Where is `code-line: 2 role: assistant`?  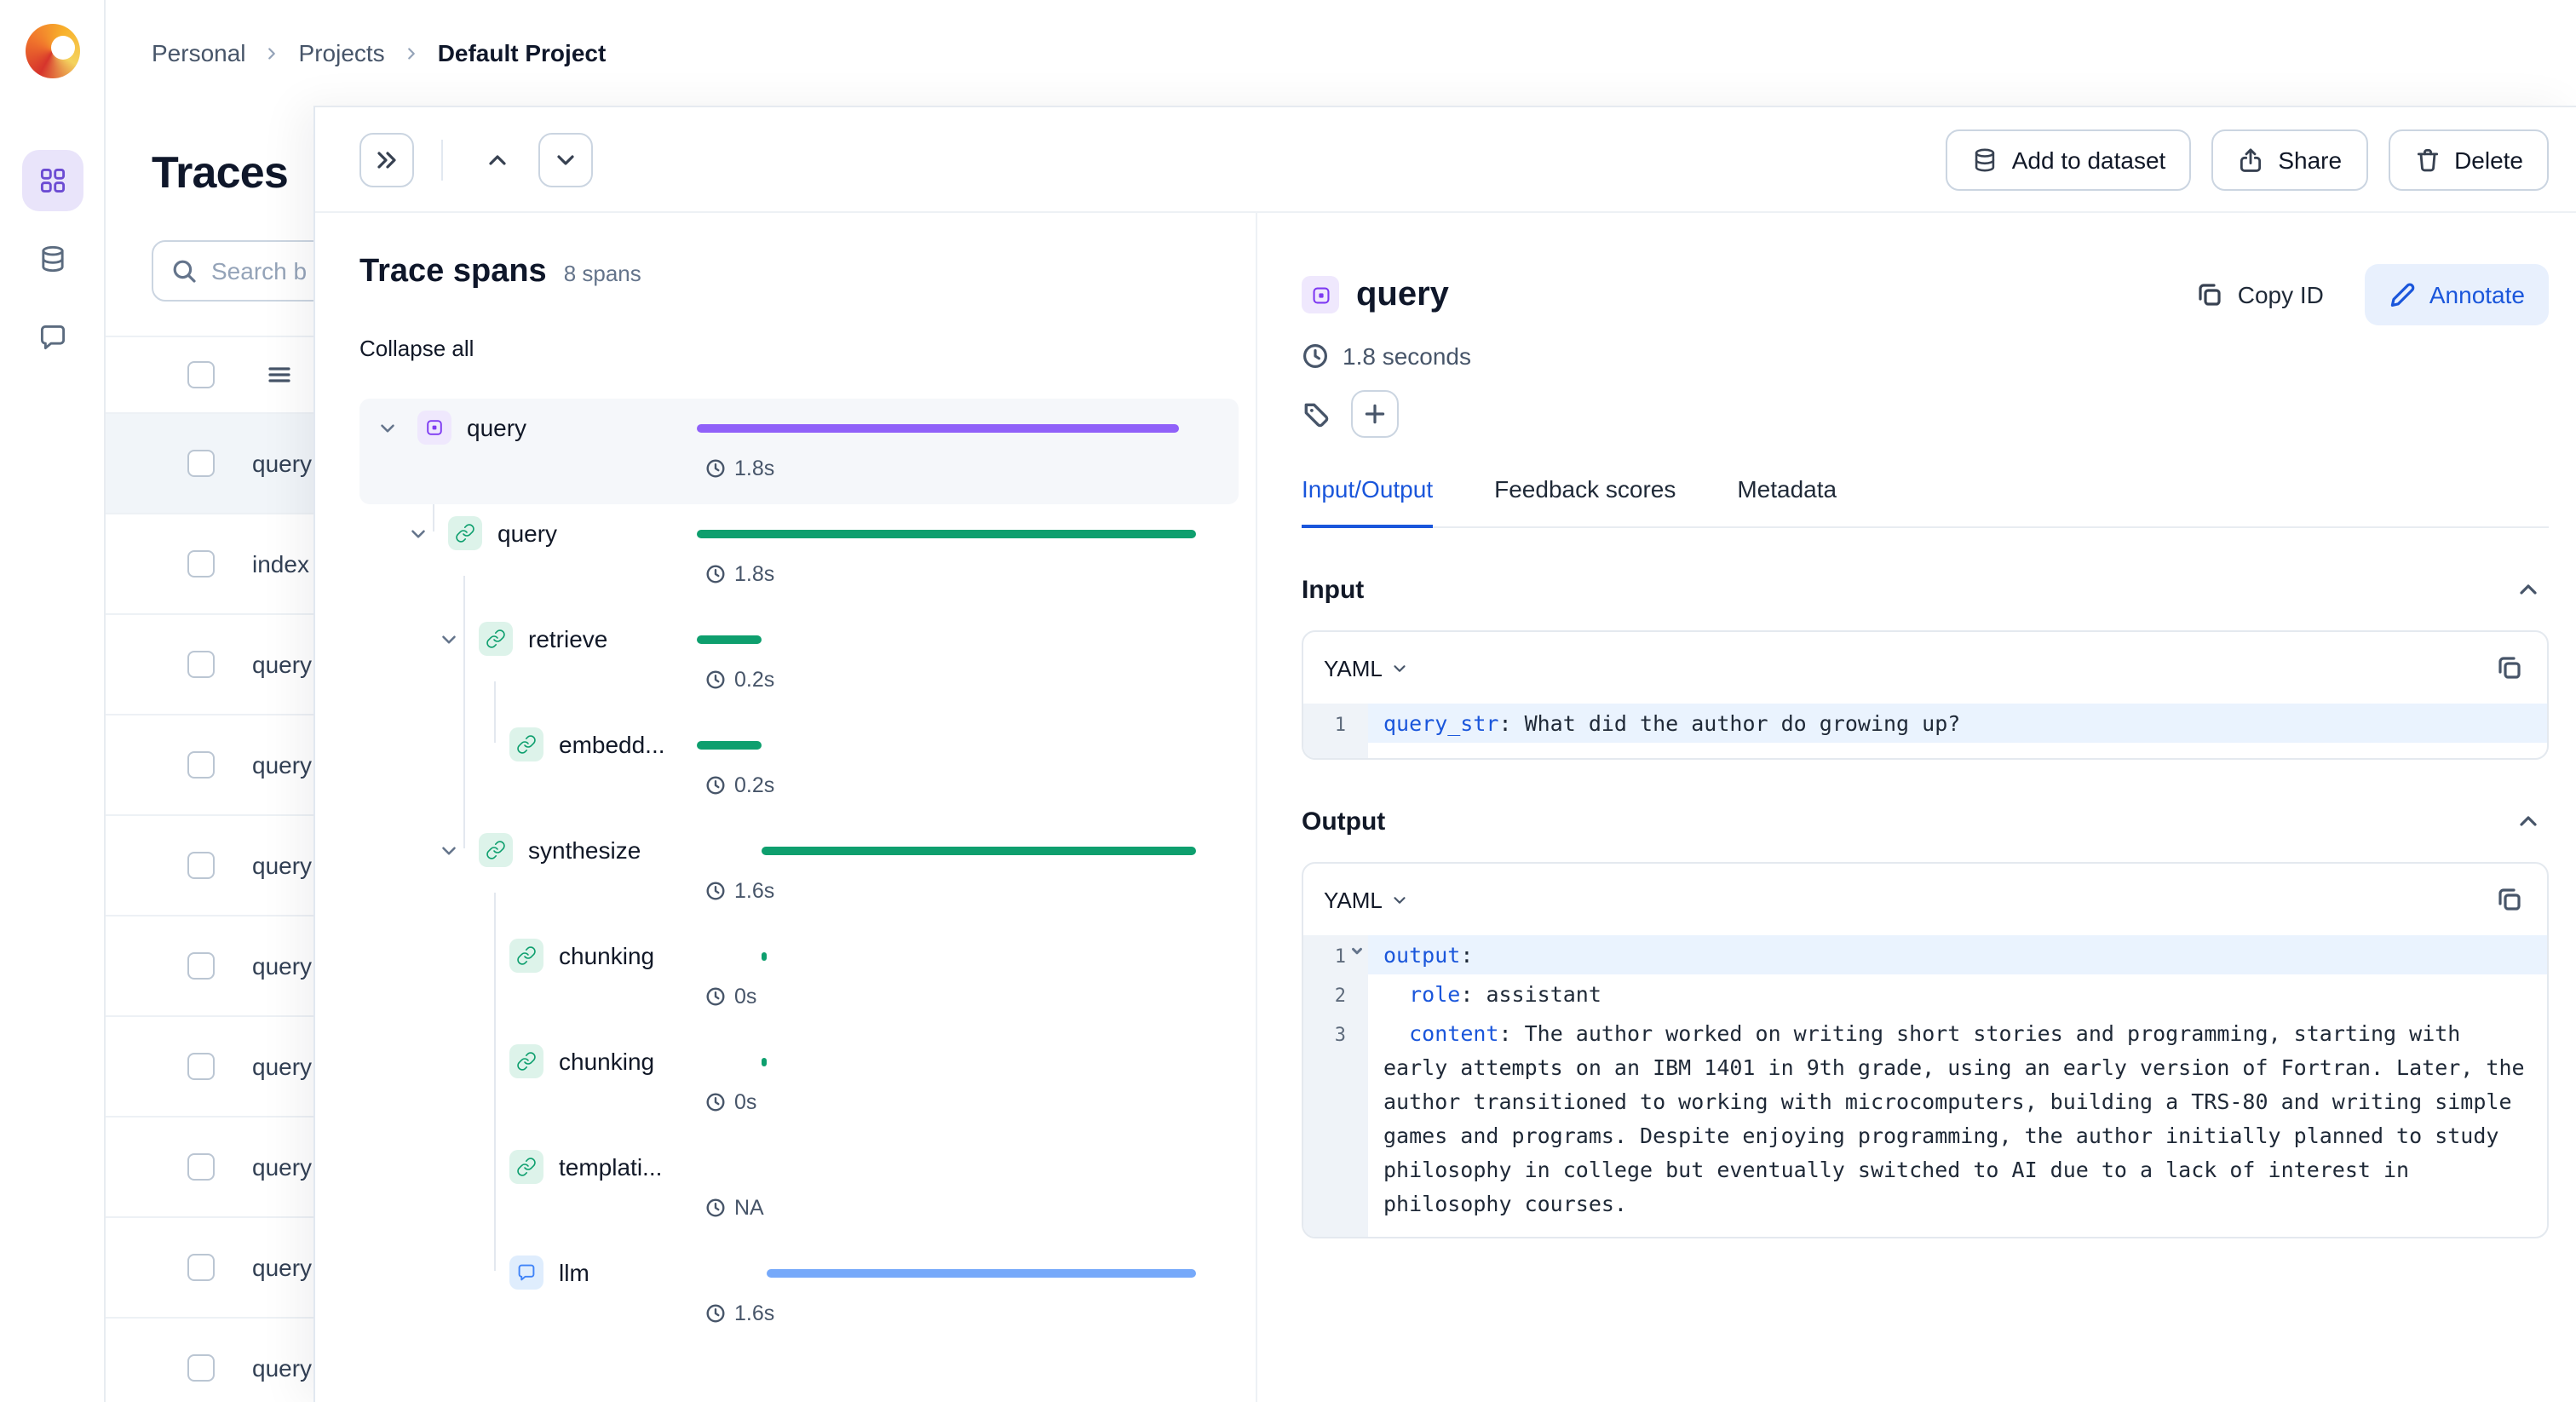 code-line: 2 role: assistant is located at coordinates (1925, 994).